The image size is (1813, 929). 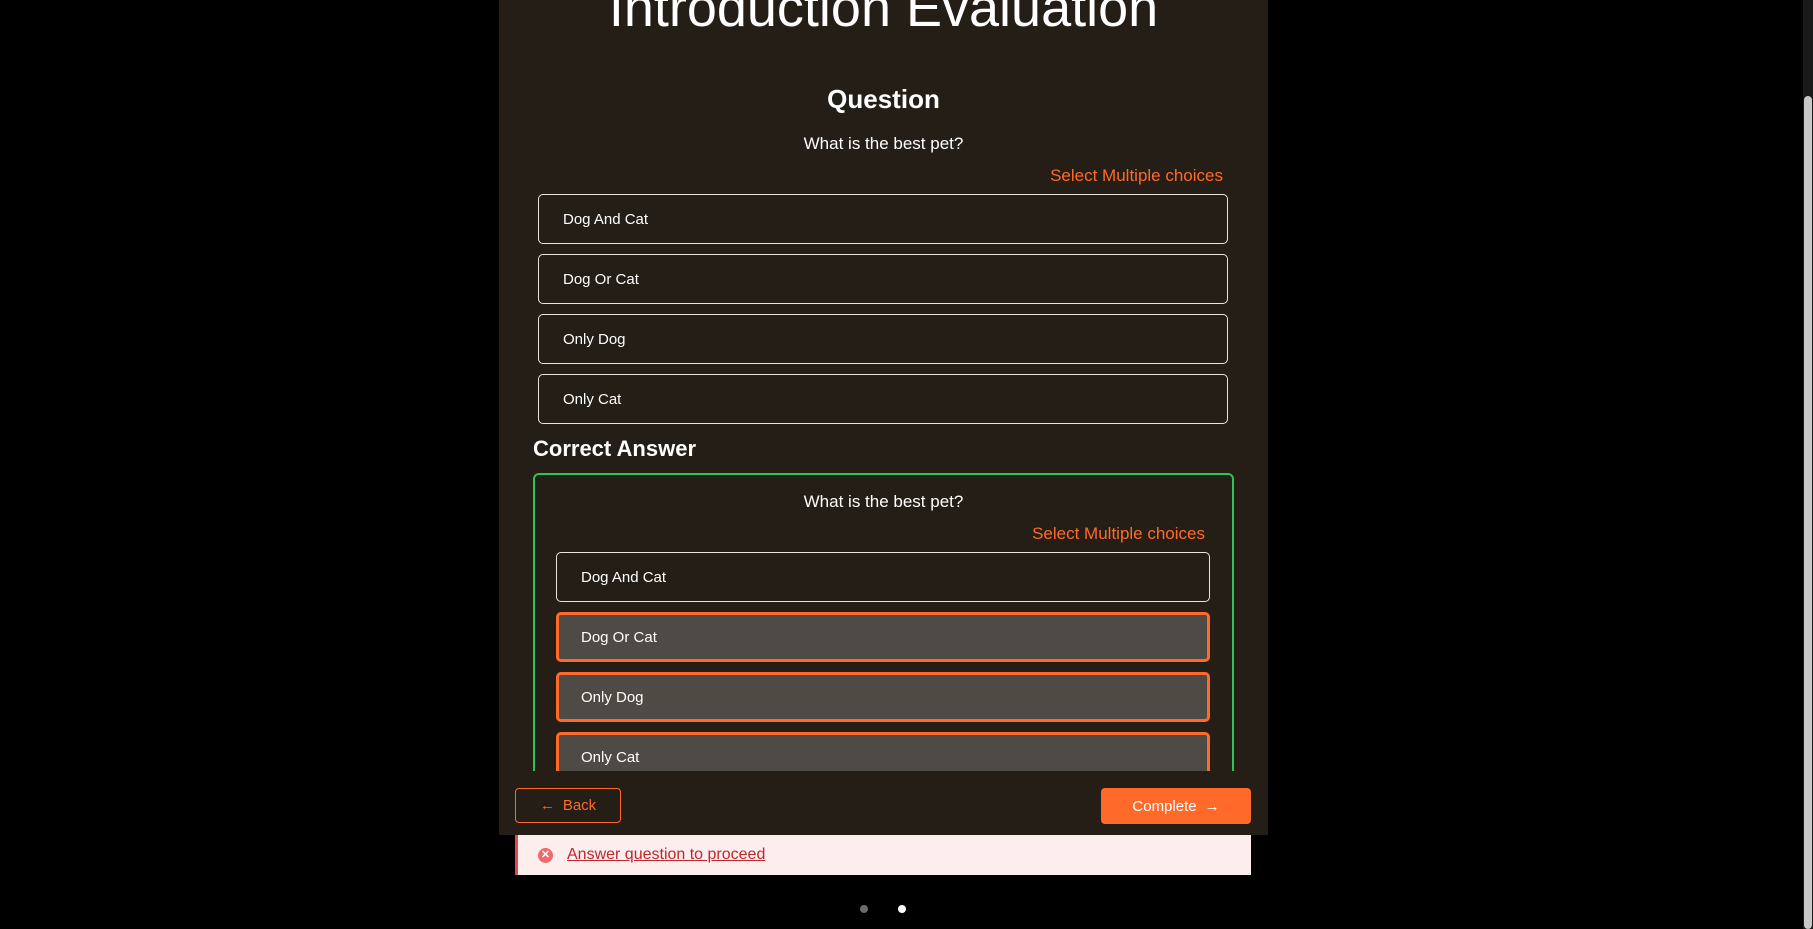 I want to click on answer-option-dog-and-cat: Dog And Cat, so click(x=883, y=577).